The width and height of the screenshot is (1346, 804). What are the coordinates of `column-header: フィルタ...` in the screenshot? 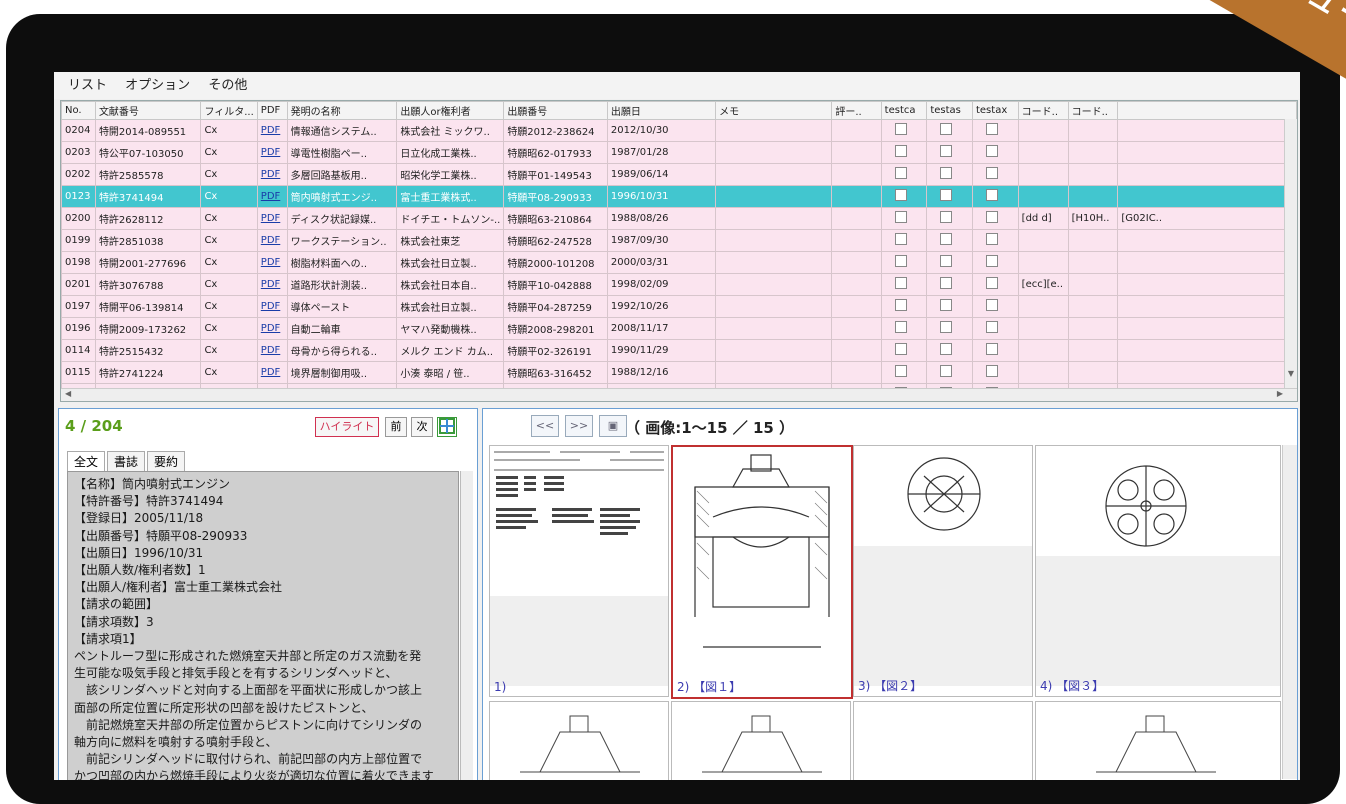 It's located at (229, 110).